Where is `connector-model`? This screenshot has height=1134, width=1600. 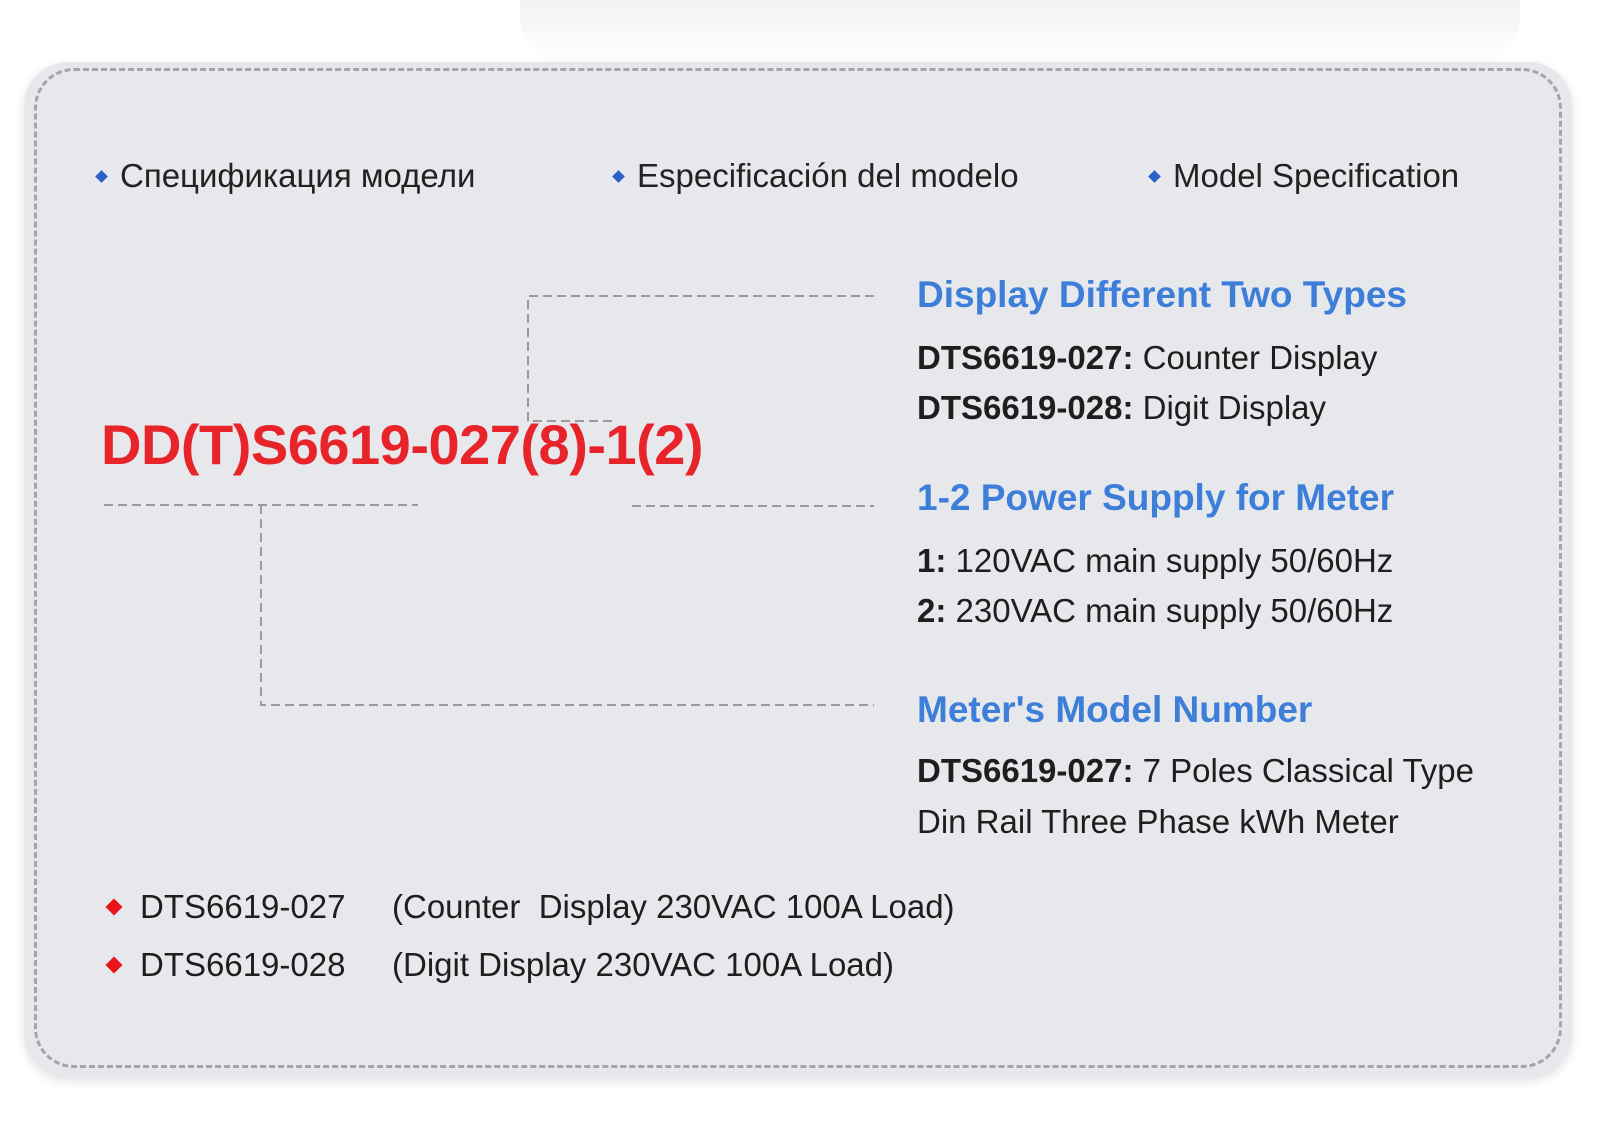 connector-model is located at coordinates (567, 605).